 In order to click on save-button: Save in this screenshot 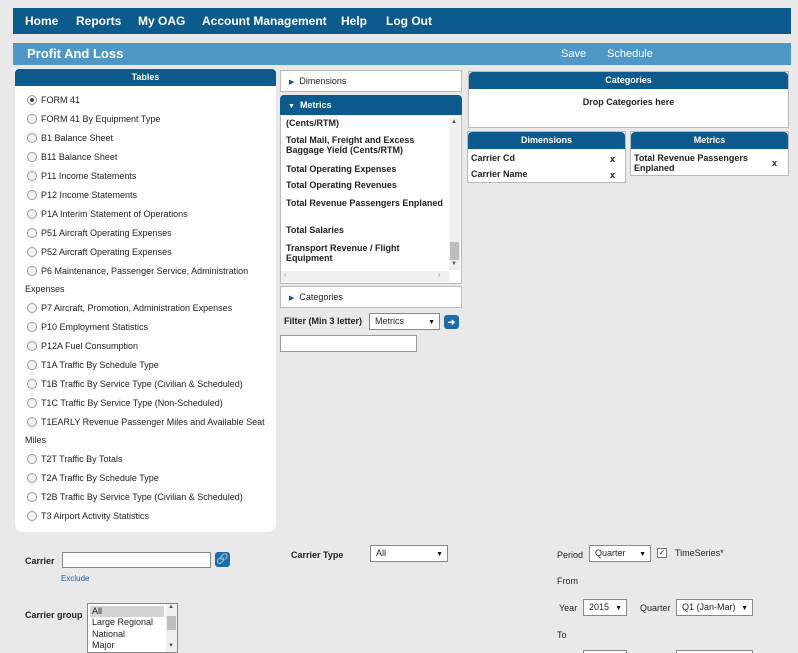, I will do `click(573, 54)`.